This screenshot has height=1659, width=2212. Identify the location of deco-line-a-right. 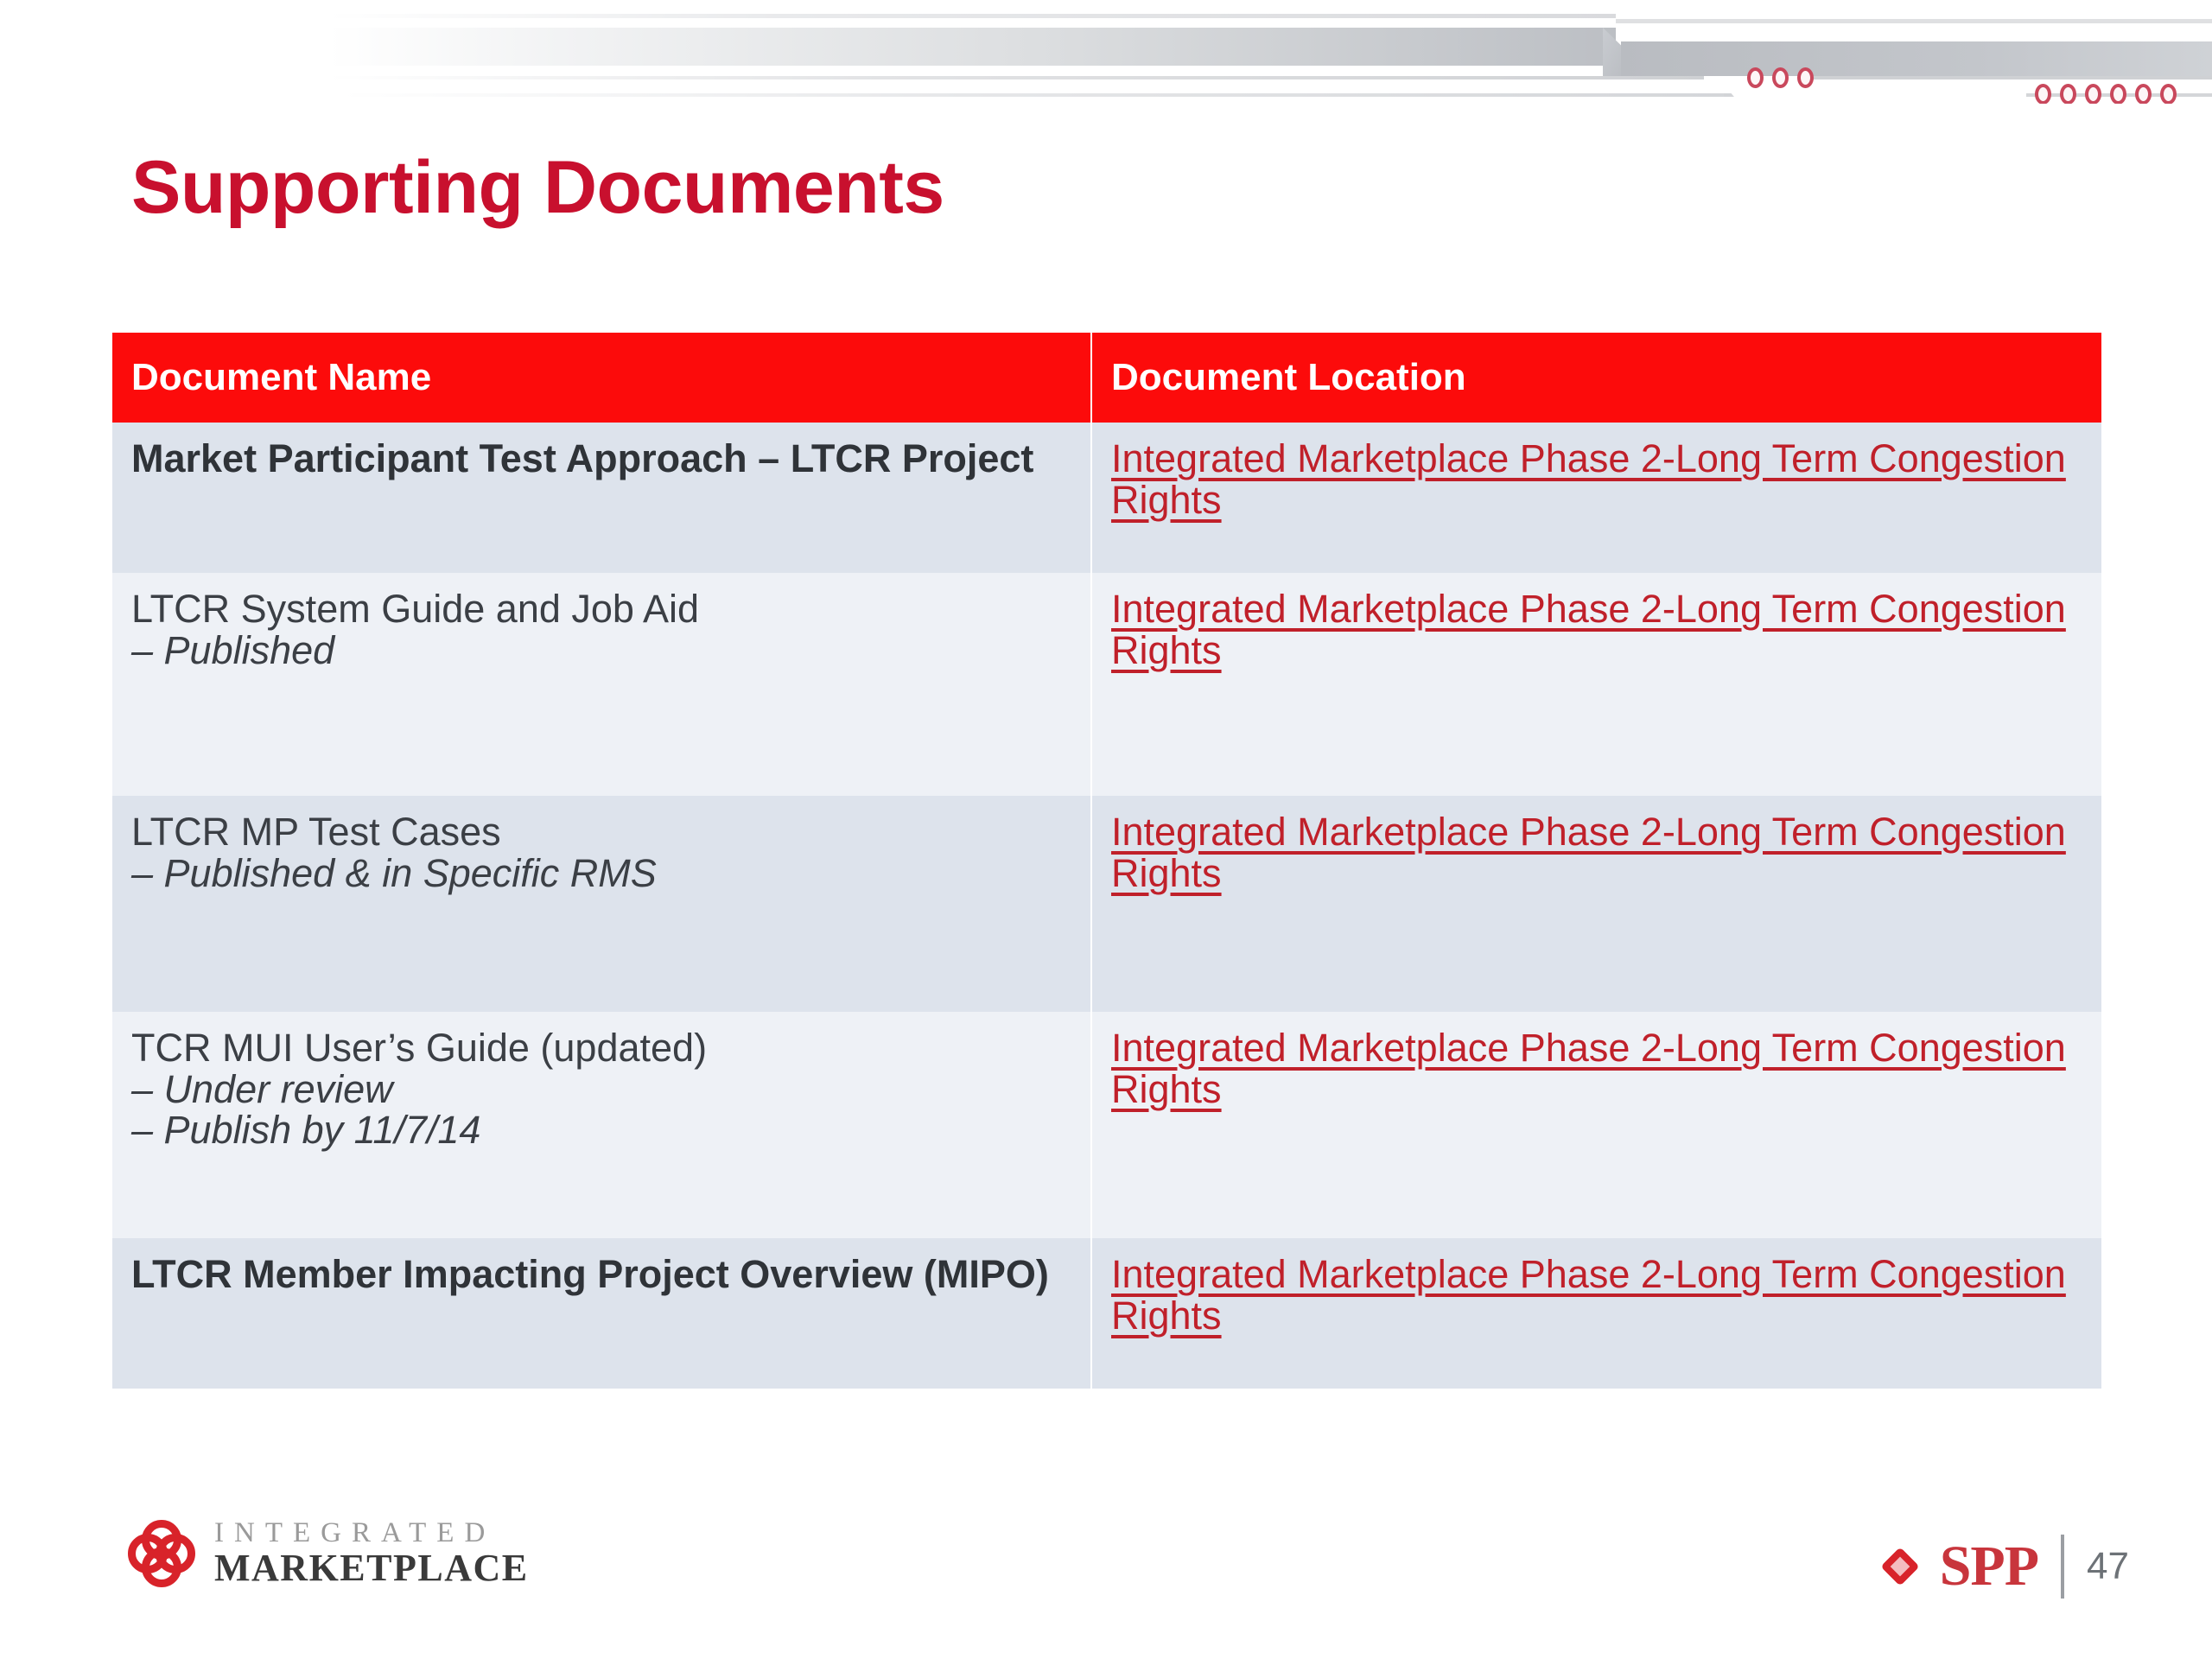
(2009, 77).